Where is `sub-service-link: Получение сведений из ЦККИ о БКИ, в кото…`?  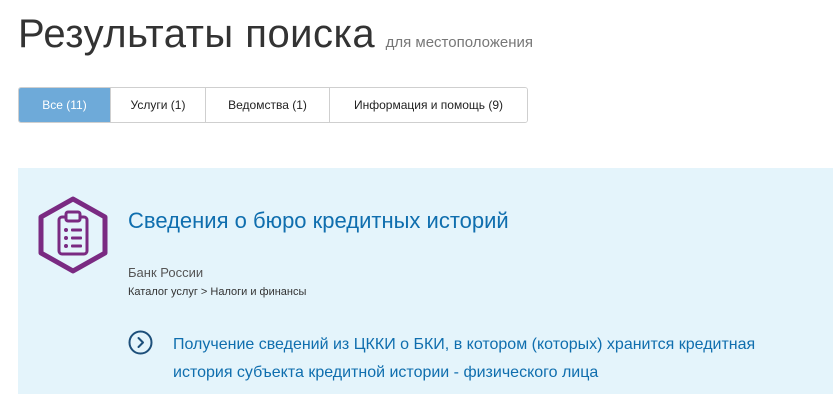 sub-service-link: Получение сведений из ЦККИ о БКИ, в кото… is located at coordinates (503, 359).